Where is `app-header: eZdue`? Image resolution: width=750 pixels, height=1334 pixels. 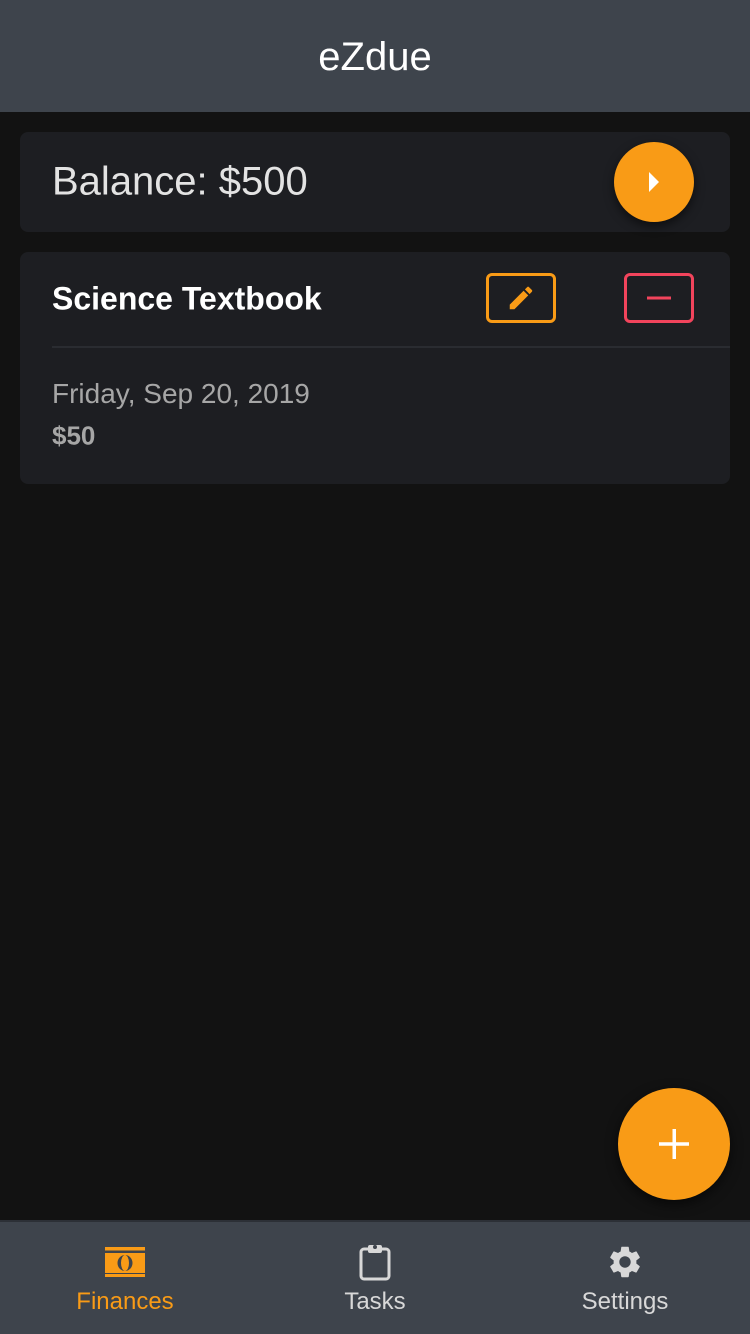 app-header: eZdue is located at coordinates (375, 56).